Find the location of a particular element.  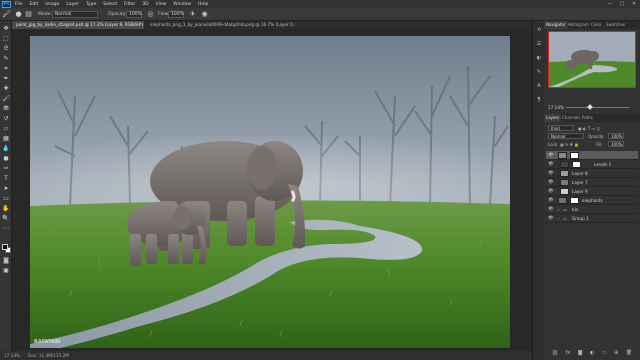

paragraph-panel-icon: ¶ is located at coordinates (539, 100).